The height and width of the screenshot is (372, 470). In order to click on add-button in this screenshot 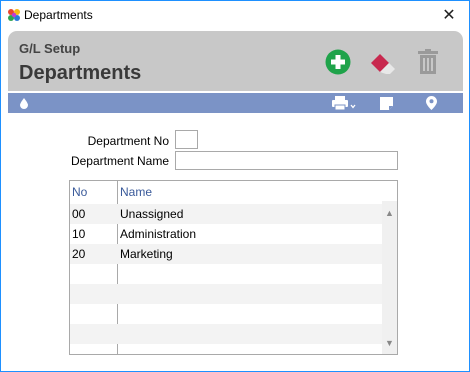, I will do `click(338, 62)`.